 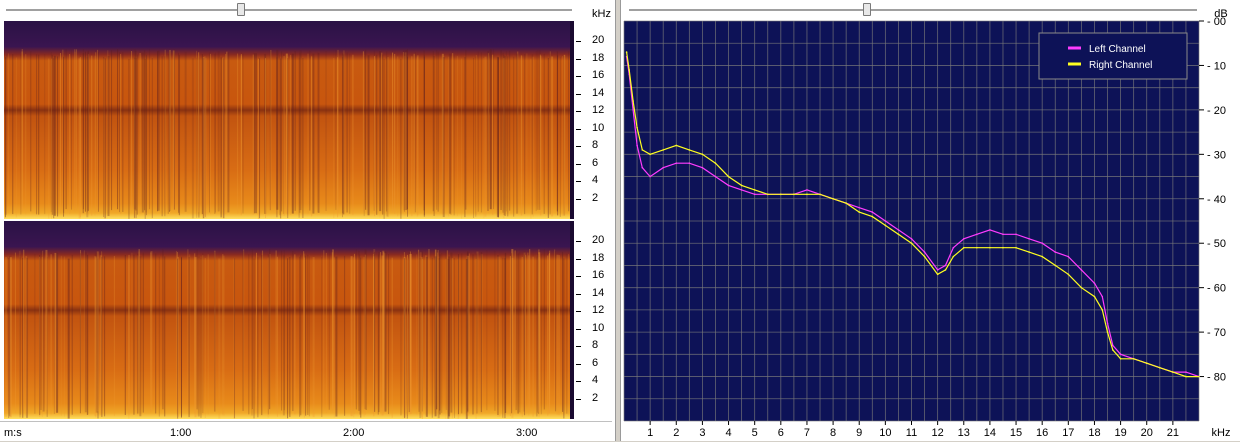 I want to click on frequency-tick: 18, so click(x=598, y=57).